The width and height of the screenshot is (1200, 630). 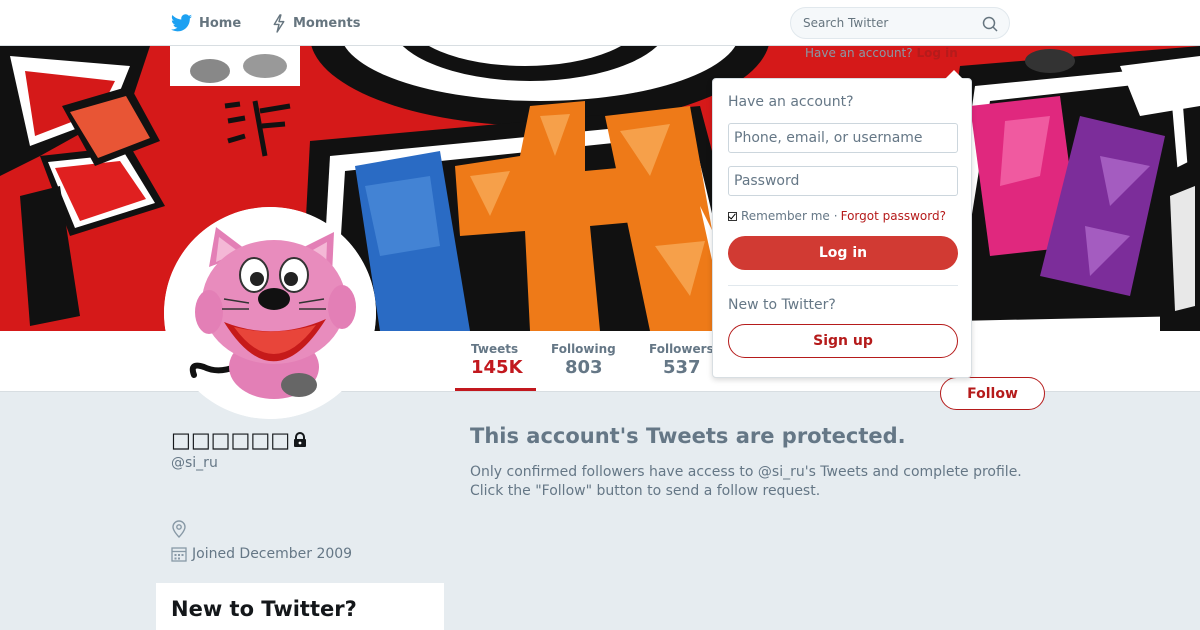 What do you see at coordinates (732, 216) in the screenshot?
I see `remember-checkbox` at bounding box center [732, 216].